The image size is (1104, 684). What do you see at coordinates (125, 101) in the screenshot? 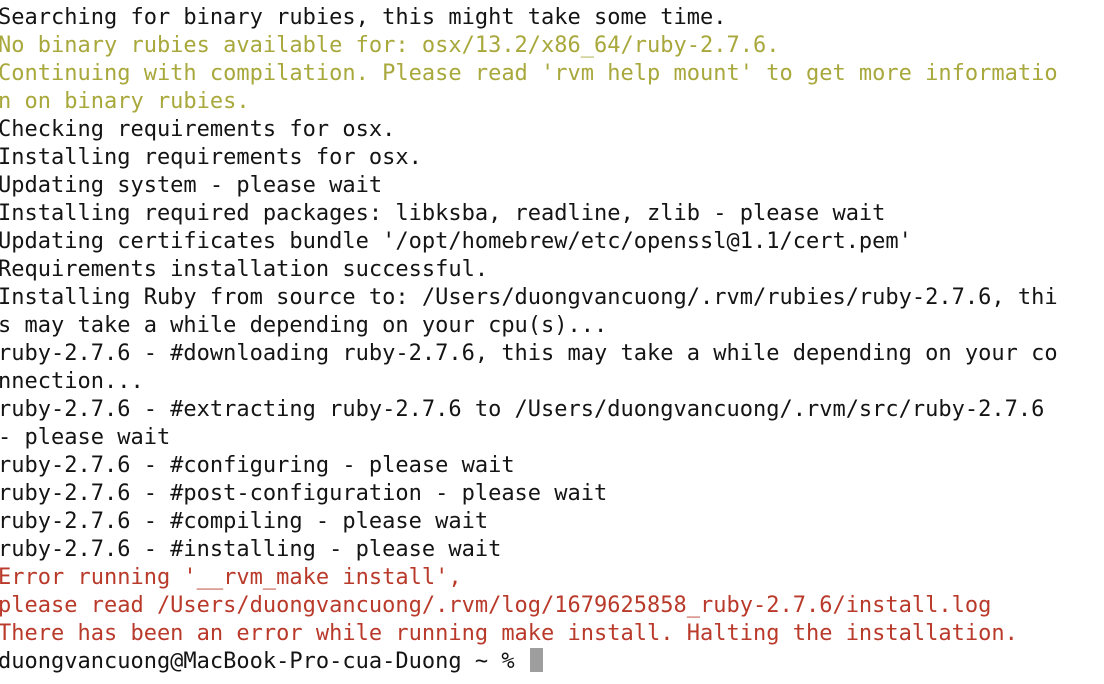
I see `warning-output-line: n on binary rubies.` at bounding box center [125, 101].